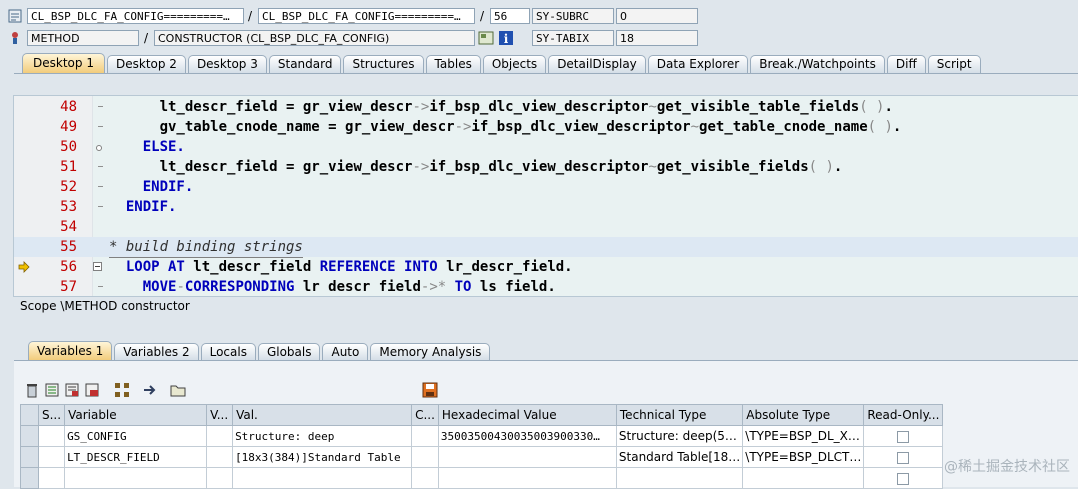 The height and width of the screenshot is (489, 1078). Describe the element at coordinates (510, 16) in the screenshot. I see `line-number-field: 56` at that location.